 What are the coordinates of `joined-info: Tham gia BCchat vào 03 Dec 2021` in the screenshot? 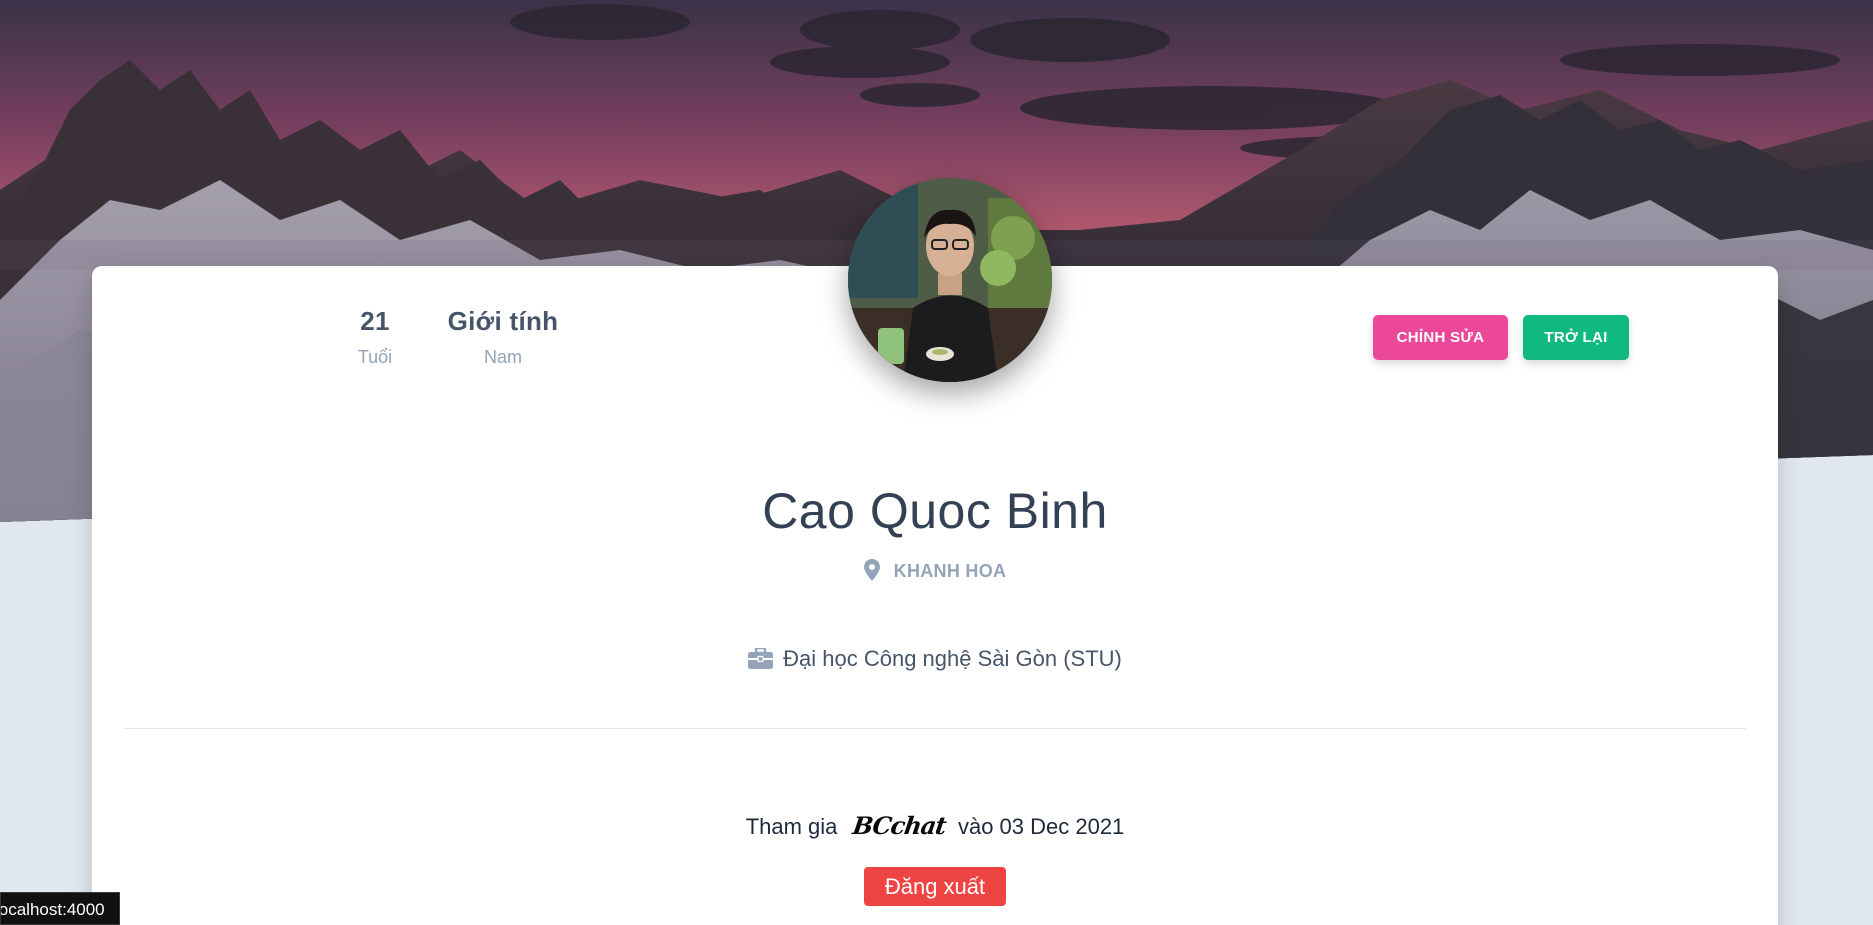 It's located at (935, 825).